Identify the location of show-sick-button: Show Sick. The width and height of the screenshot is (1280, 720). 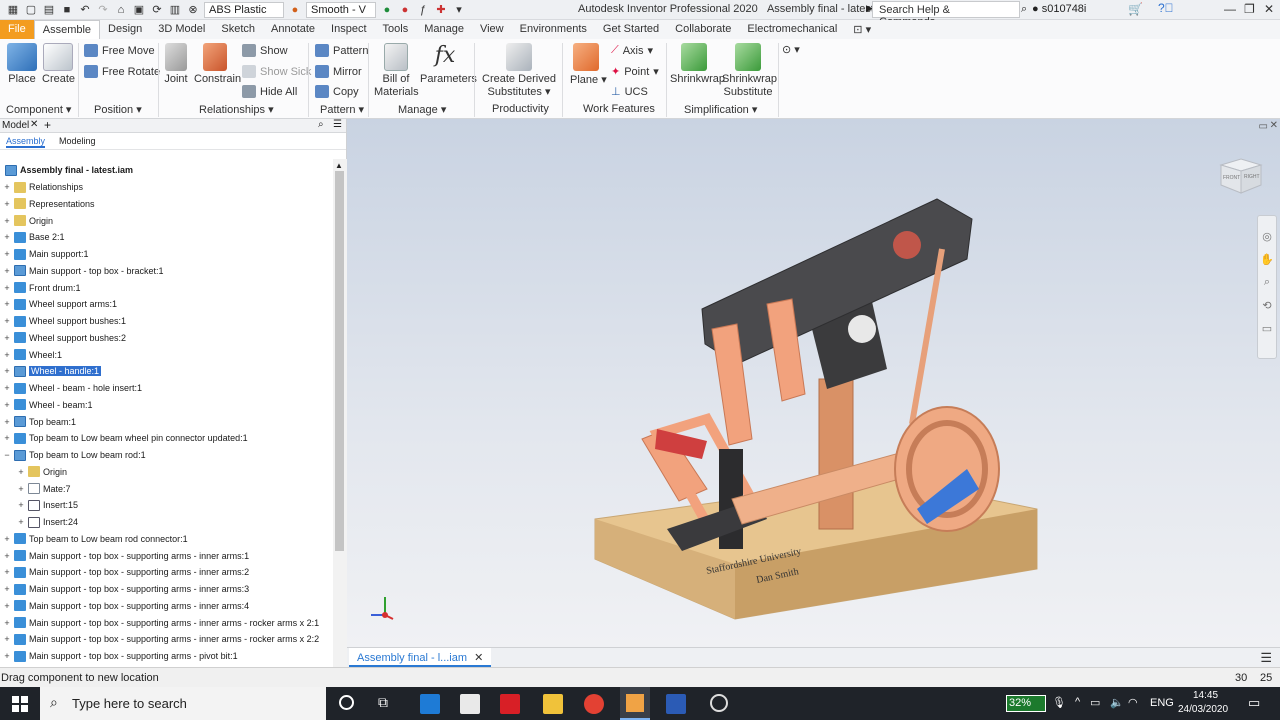
(276, 71).